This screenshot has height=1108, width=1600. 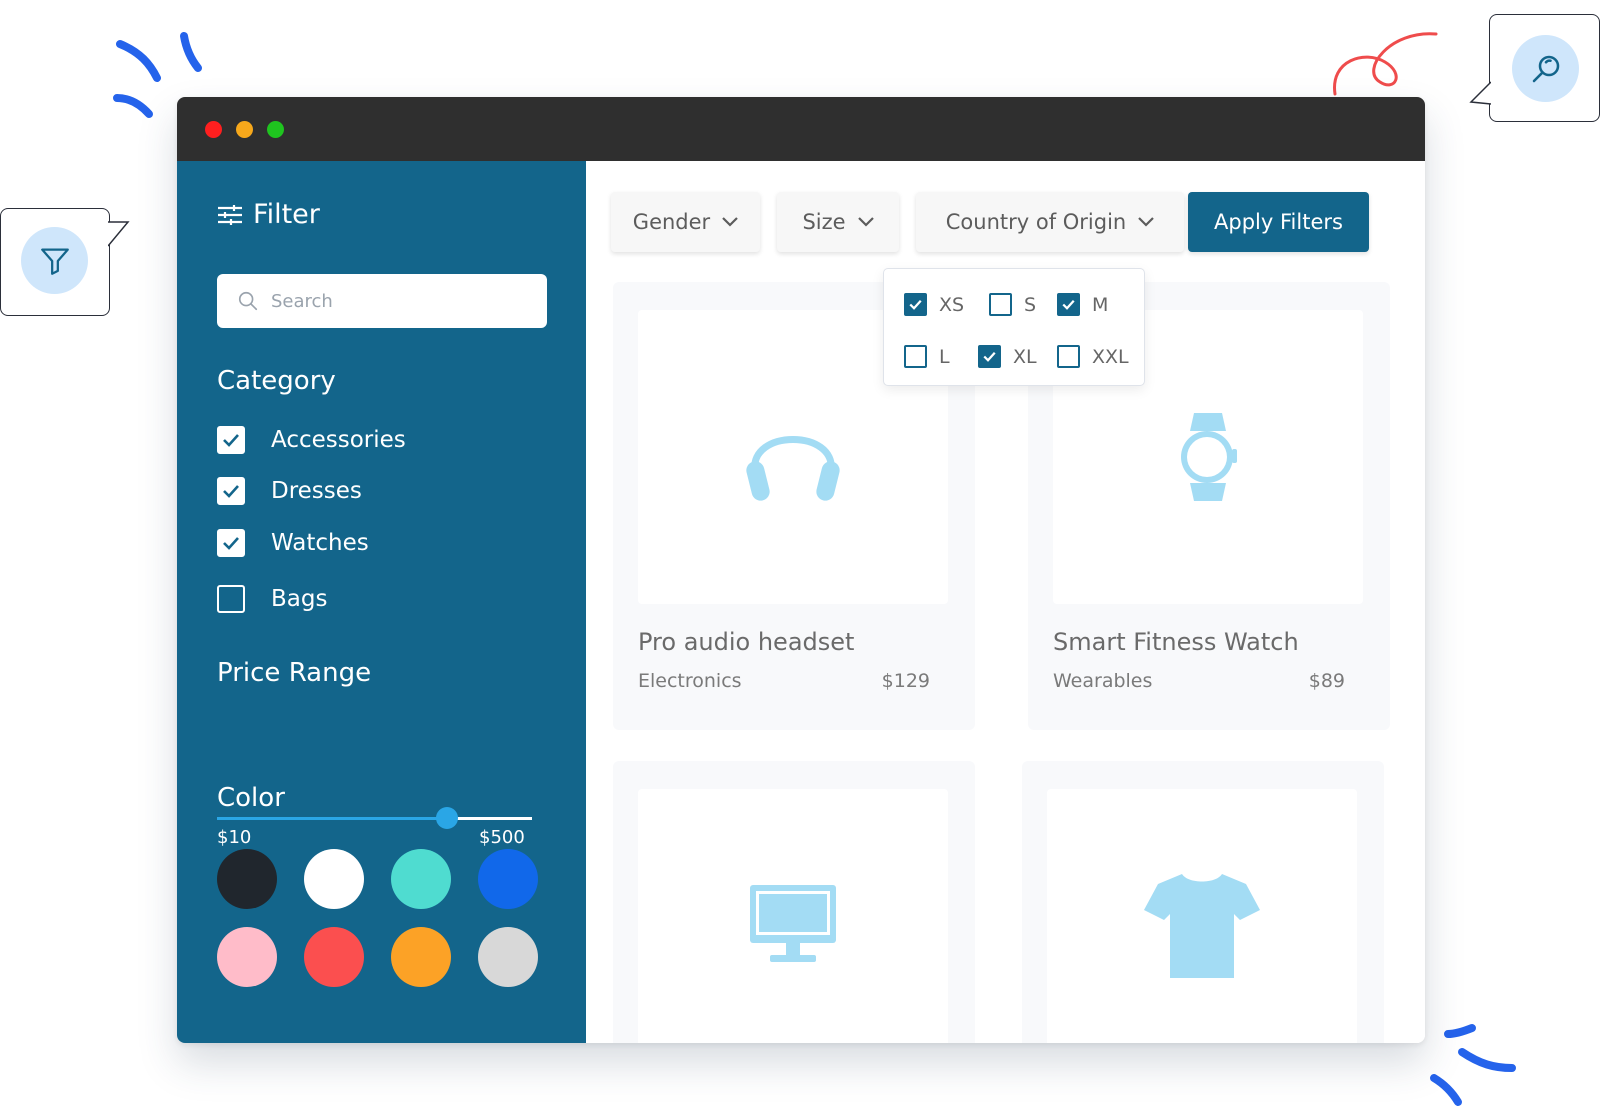 I want to click on smartwatch-icon, so click(x=1209, y=457).